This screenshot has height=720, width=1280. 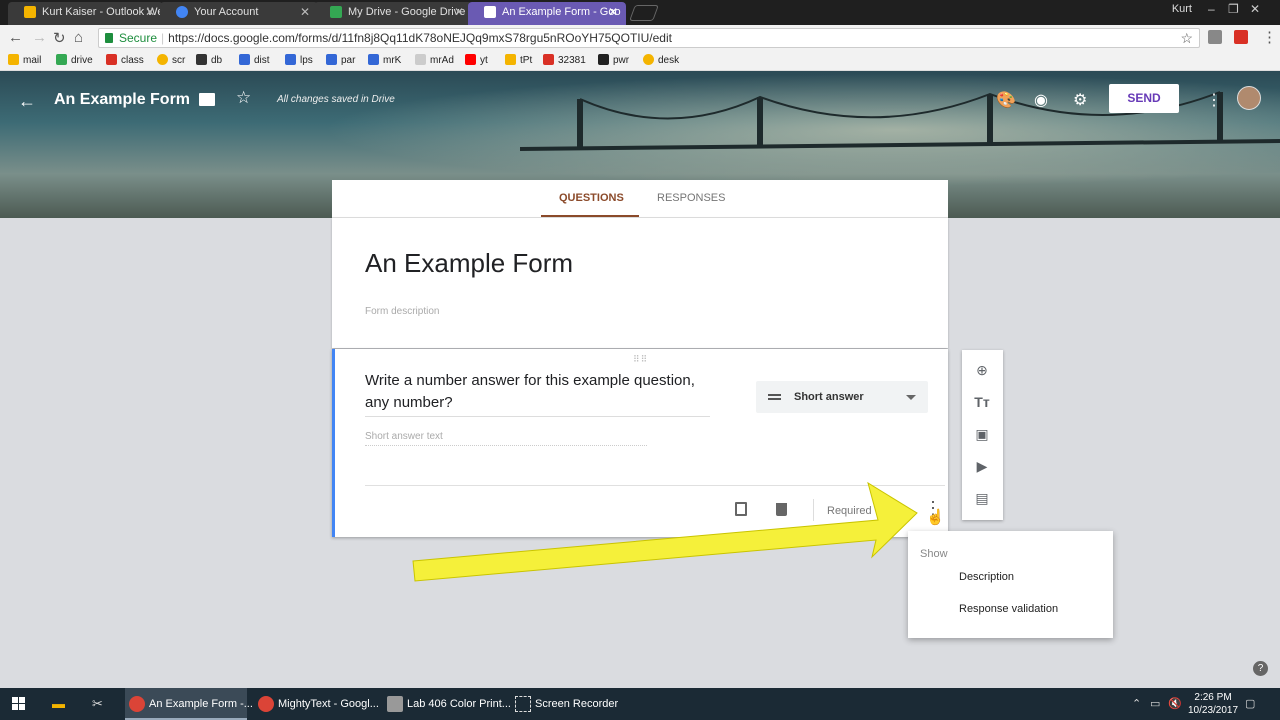 What do you see at coordinates (572, 704) in the screenshot?
I see `taskbar-item-screen-recorder: Screen Recorder` at bounding box center [572, 704].